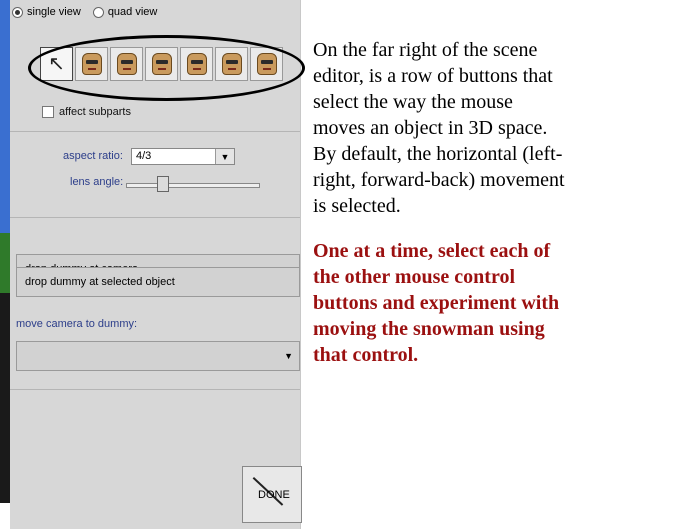 Image resolution: width=676 pixels, height=529 pixels. Describe the element at coordinates (183, 156) in the screenshot. I see `aspect-ratio-select: 4/3 ▼` at that location.